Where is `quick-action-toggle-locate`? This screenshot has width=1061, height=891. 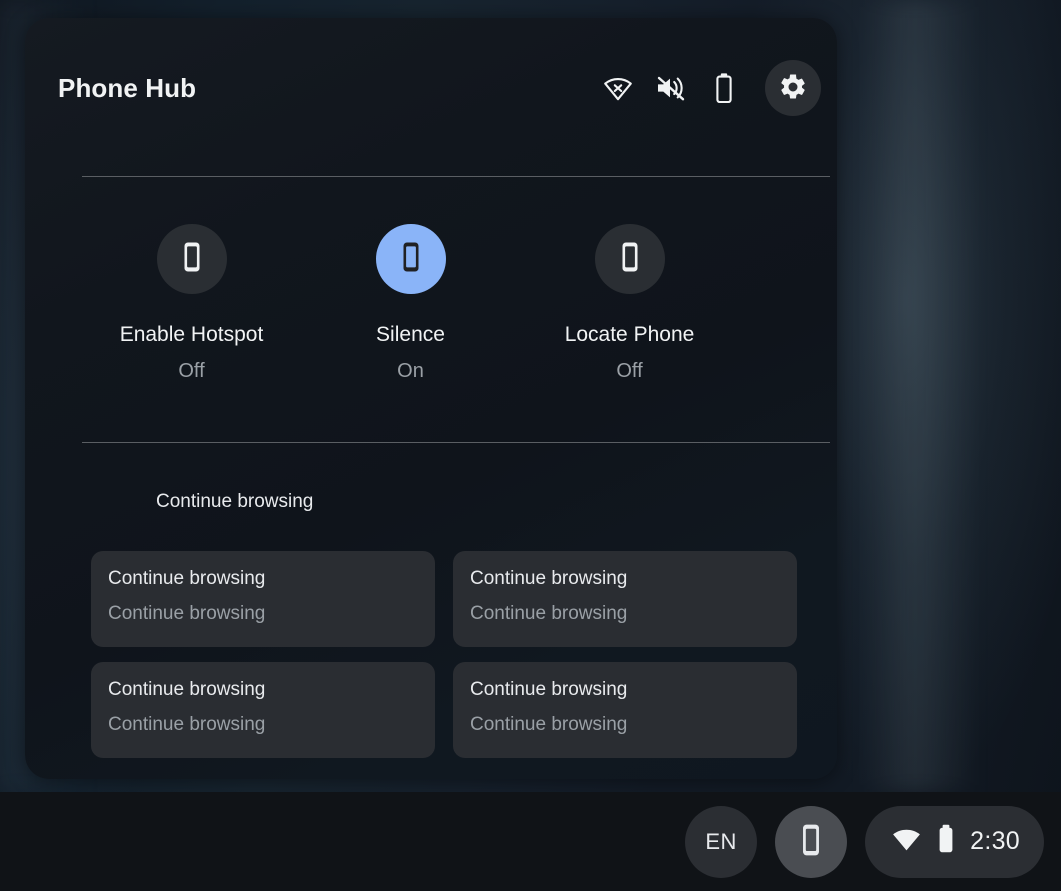 quick-action-toggle-locate is located at coordinates (629, 259).